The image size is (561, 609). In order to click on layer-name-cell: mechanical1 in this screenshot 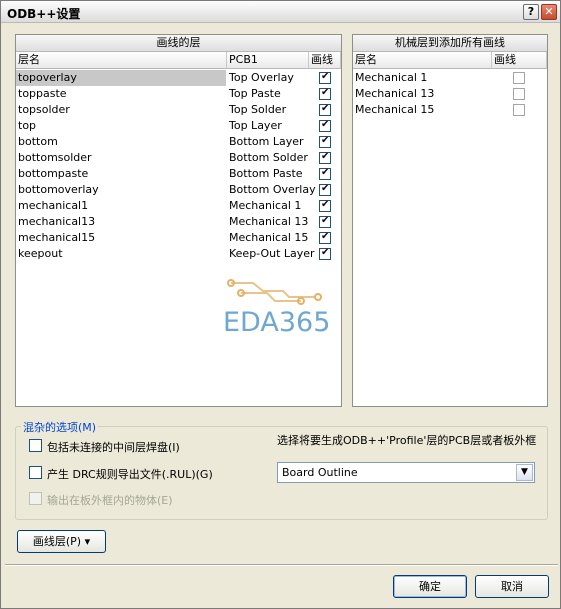, I will do `click(53, 205)`.